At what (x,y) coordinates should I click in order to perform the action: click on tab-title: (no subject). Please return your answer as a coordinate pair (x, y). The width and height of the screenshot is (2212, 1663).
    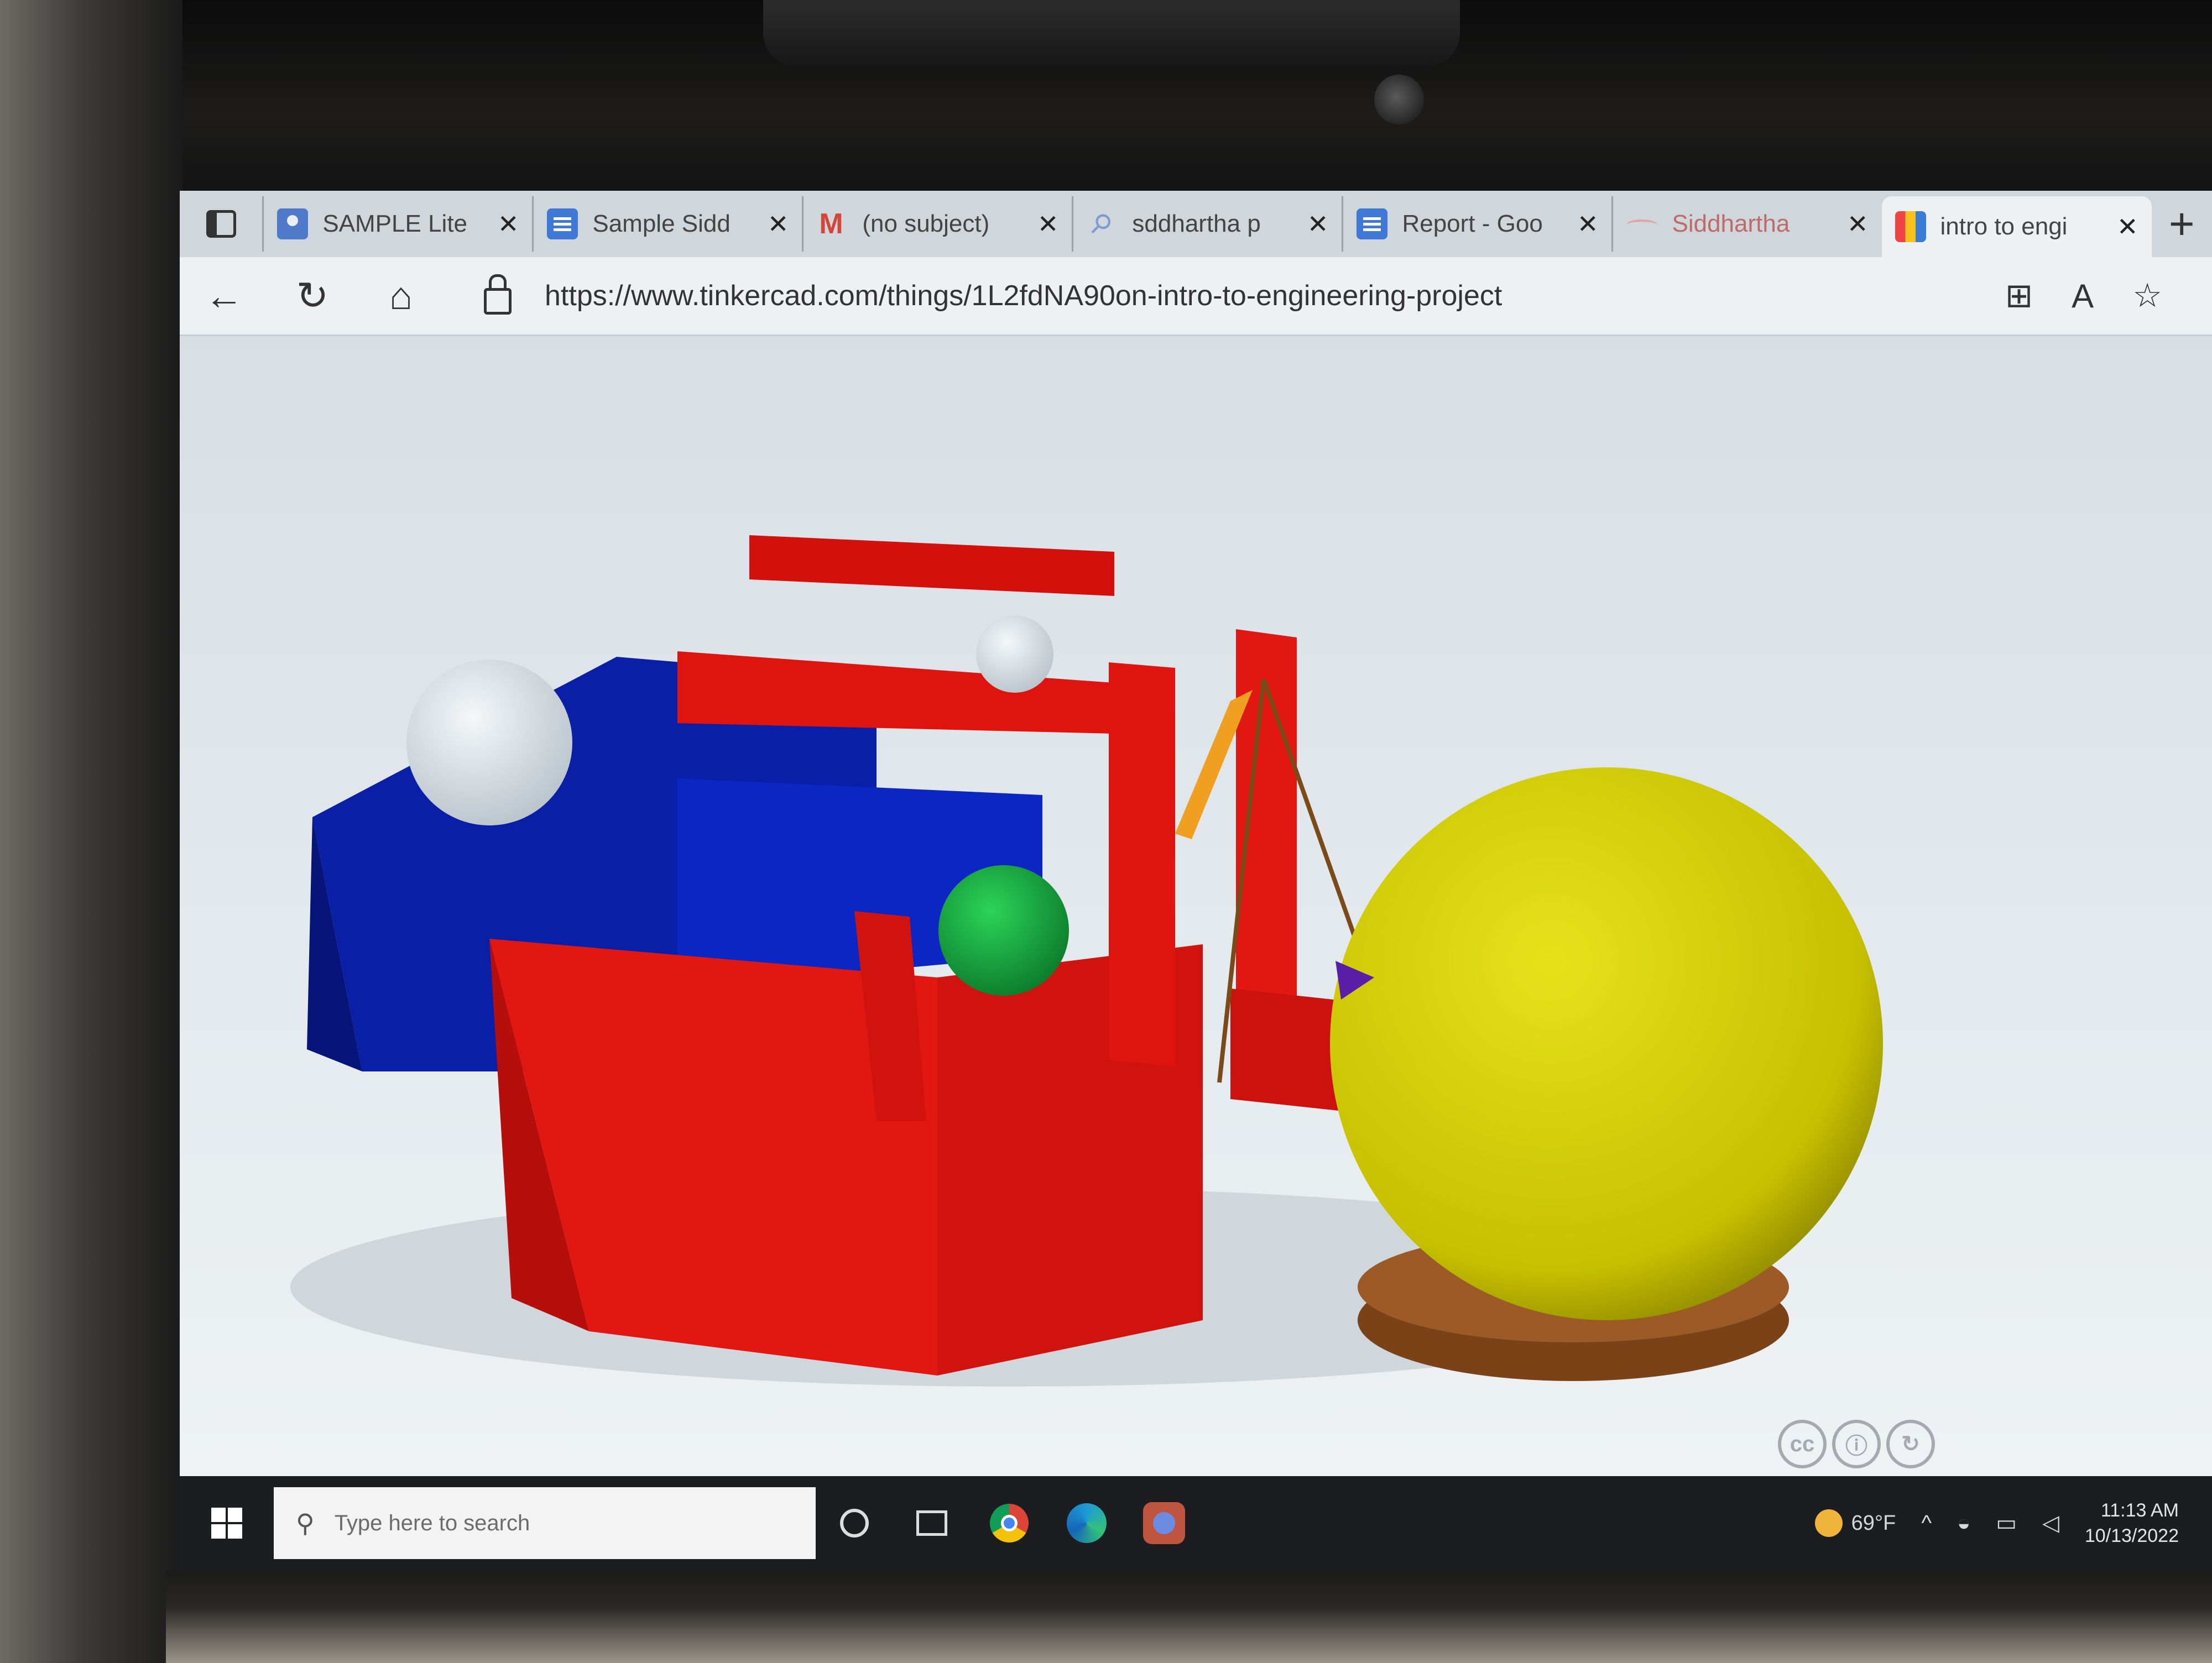
    Looking at the image, I should click on (926, 224).